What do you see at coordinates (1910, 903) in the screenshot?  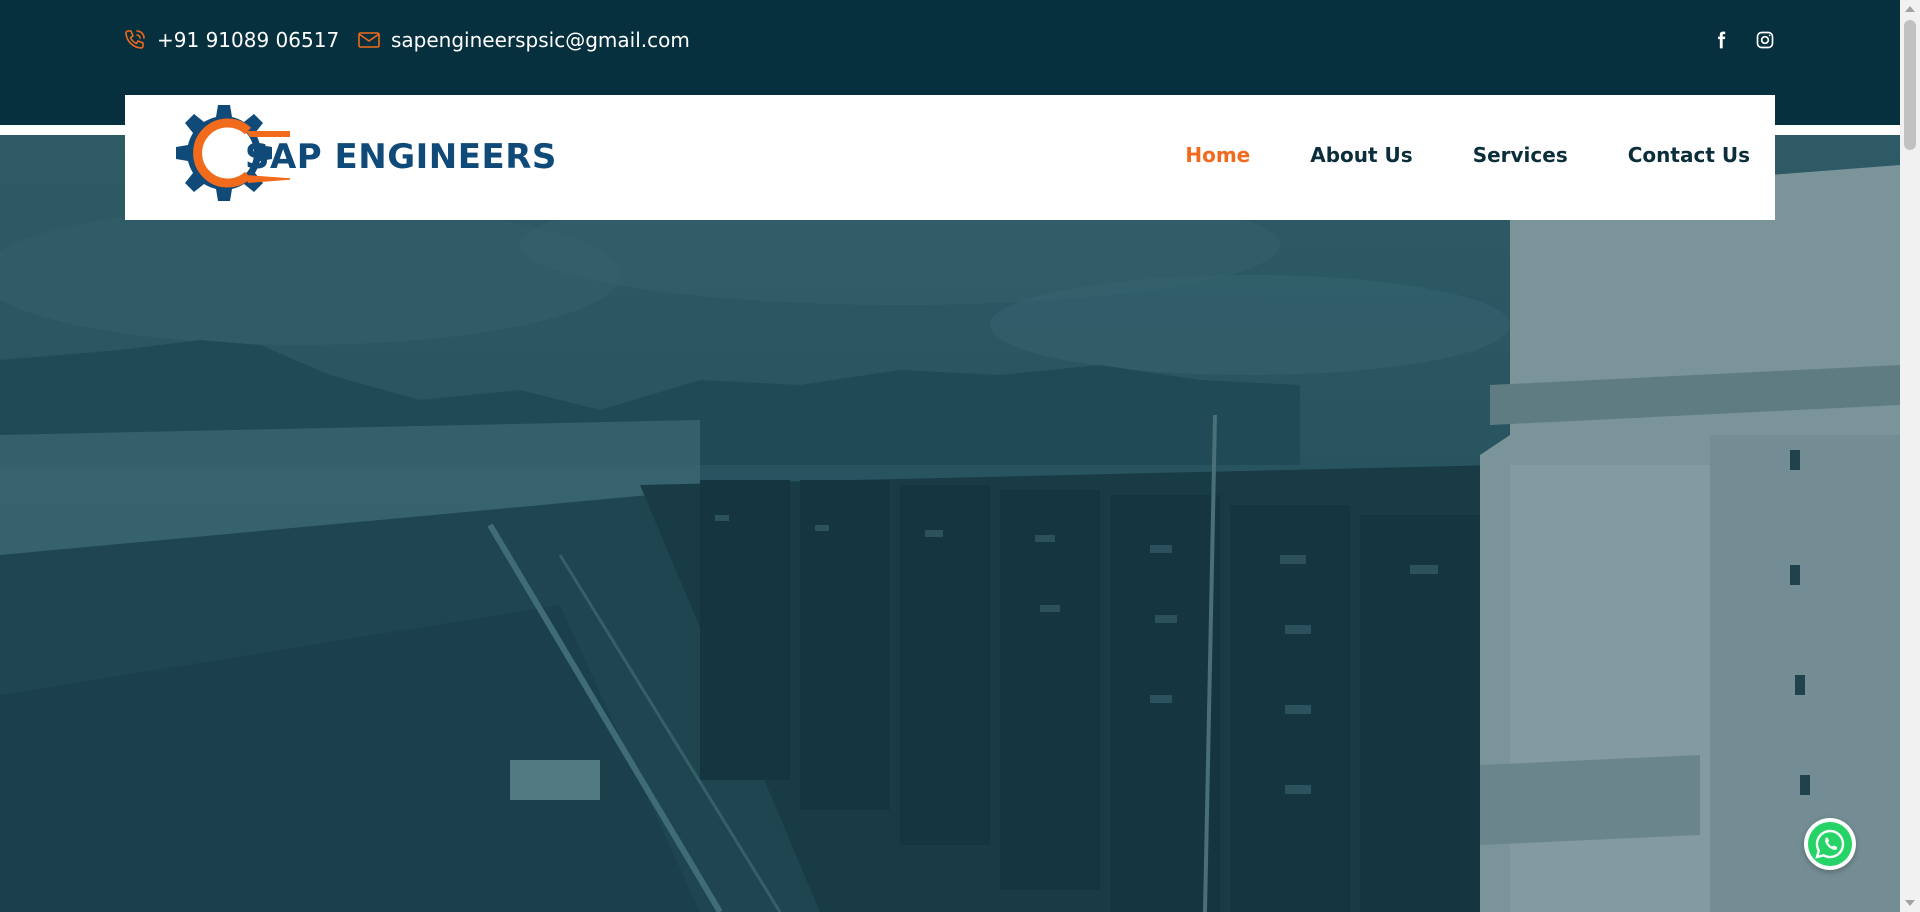 I see `scroll-down-icon` at bounding box center [1910, 903].